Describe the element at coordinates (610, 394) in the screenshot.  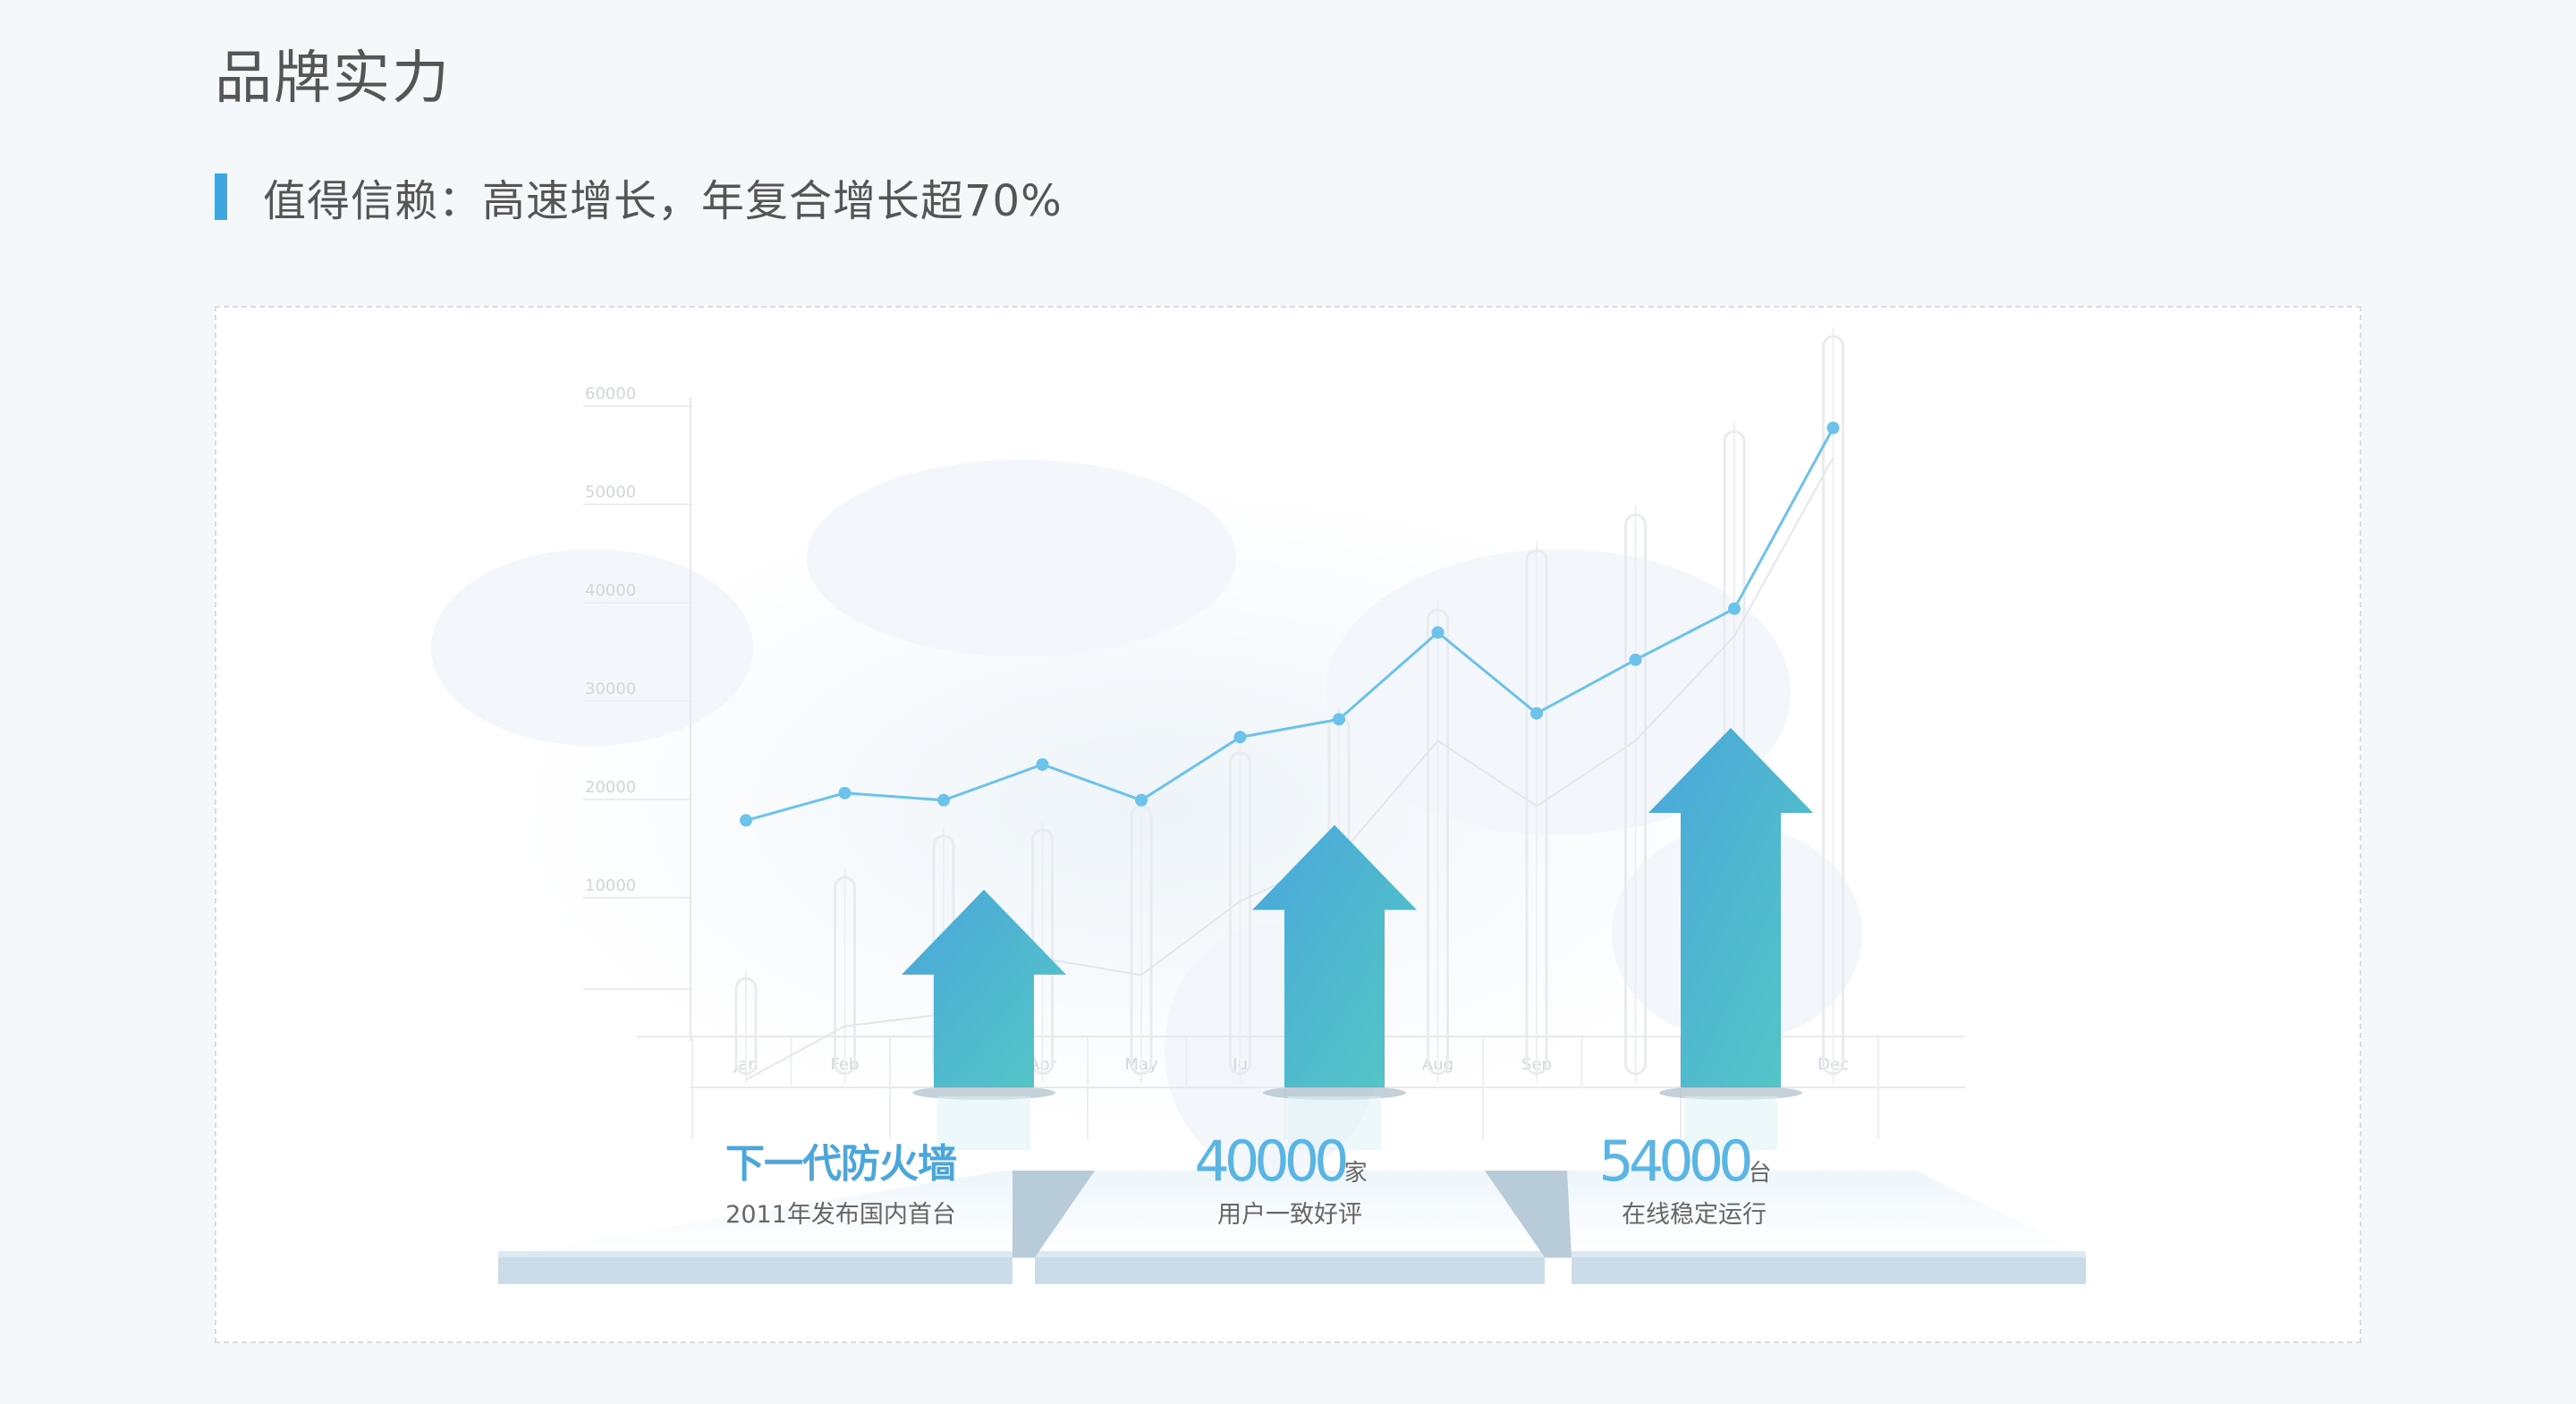
I see `y-tick-label: 60000` at that location.